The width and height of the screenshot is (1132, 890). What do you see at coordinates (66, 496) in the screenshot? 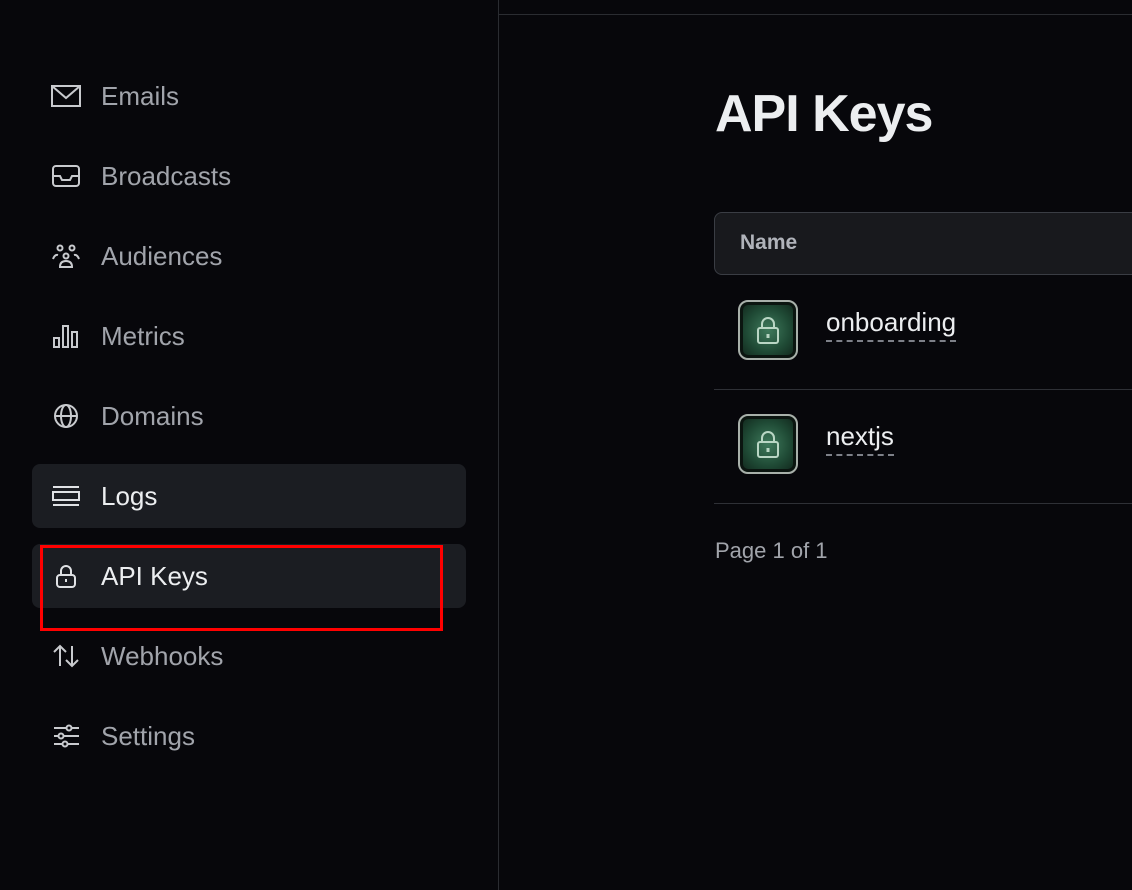
I see `logs-icon` at bounding box center [66, 496].